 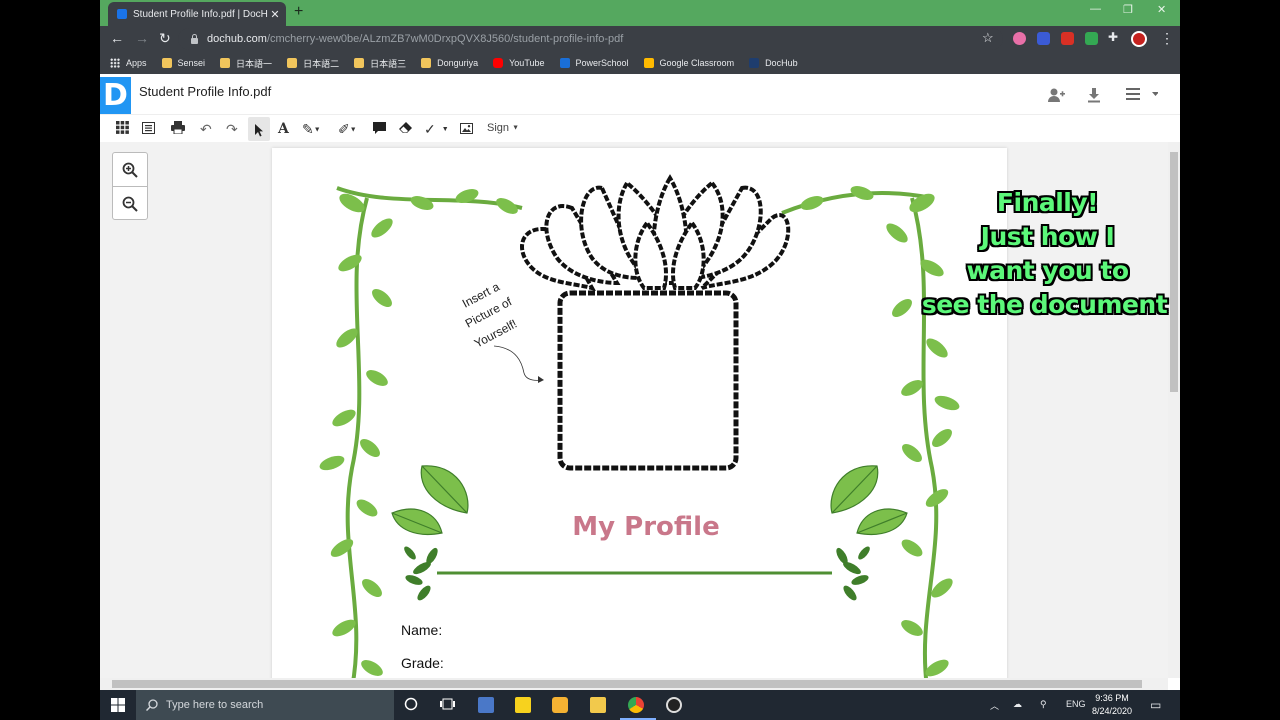 What do you see at coordinates (122, 129) in the screenshot?
I see `thumbnails-grid-icon` at bounding box center [122, 129].